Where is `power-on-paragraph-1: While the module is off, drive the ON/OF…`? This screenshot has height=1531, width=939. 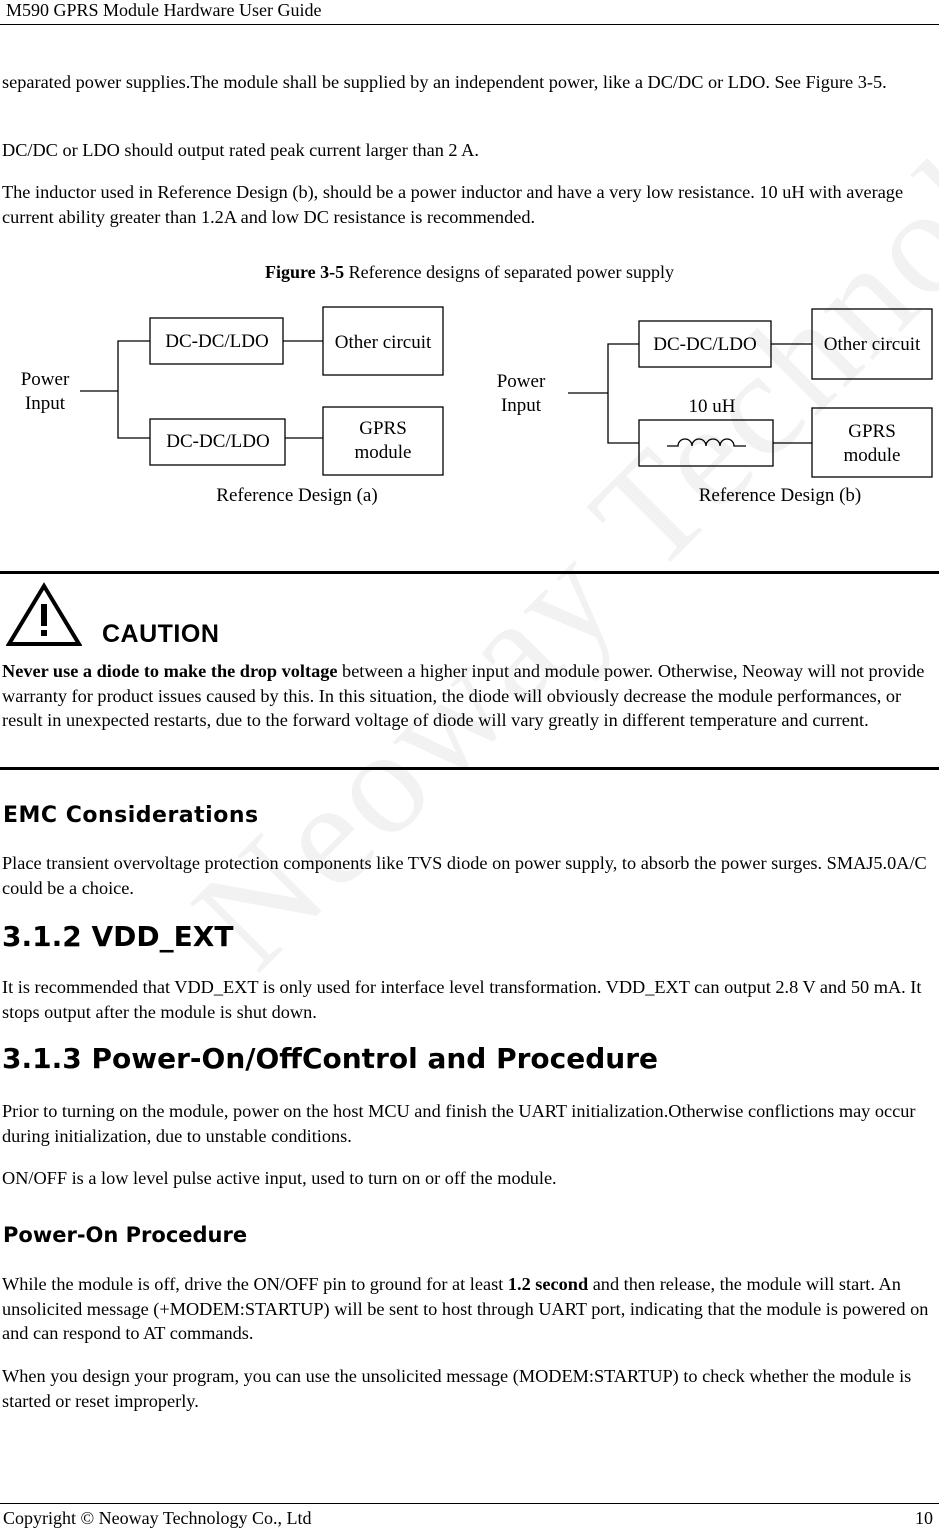
power-on-paragraph-1: While the module is off, drive the ON/OF… is located at coordinates (469, 1309).